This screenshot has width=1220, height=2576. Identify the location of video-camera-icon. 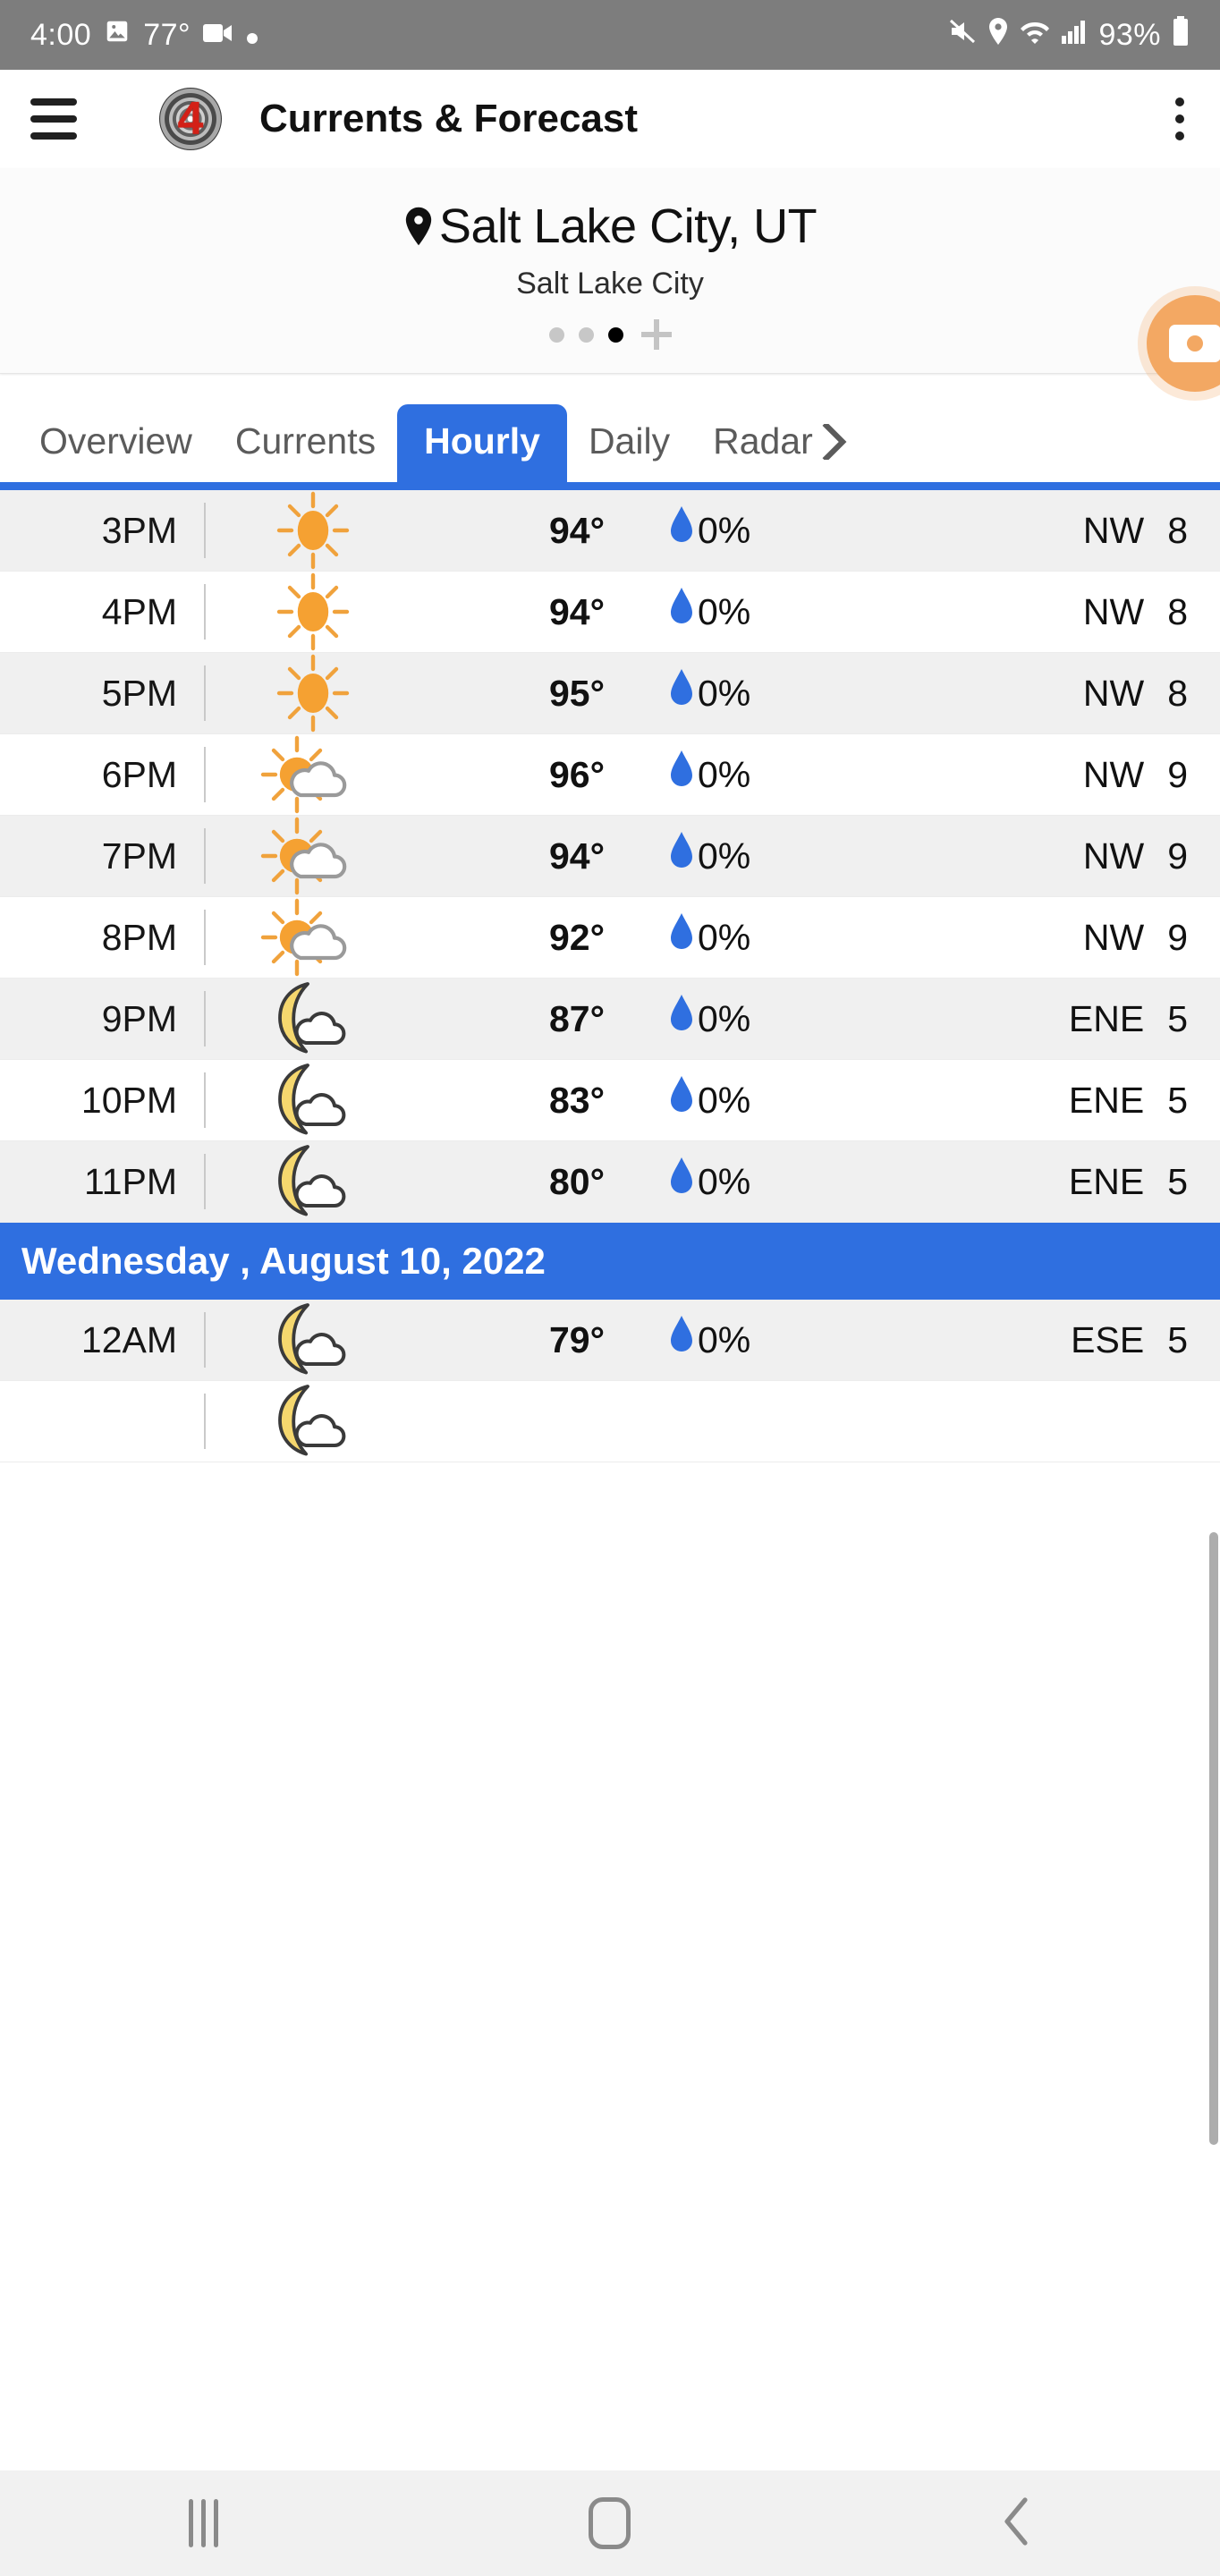
(218, 35).